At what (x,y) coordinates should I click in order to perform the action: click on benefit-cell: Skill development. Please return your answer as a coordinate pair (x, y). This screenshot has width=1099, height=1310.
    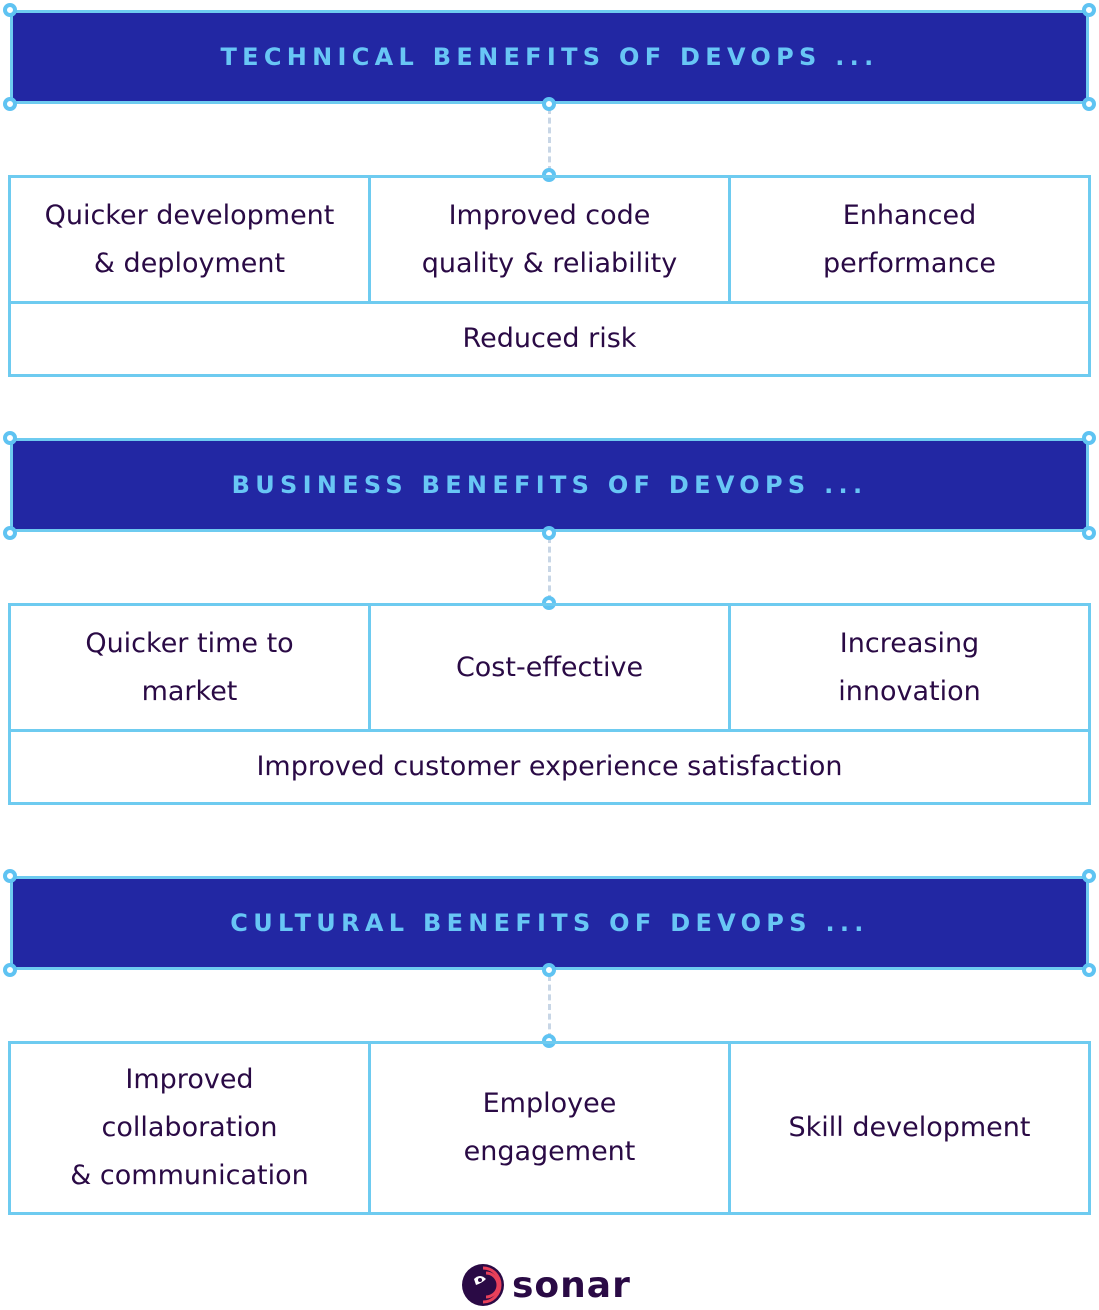
    Looking at the image, I should click on (908, 1128).